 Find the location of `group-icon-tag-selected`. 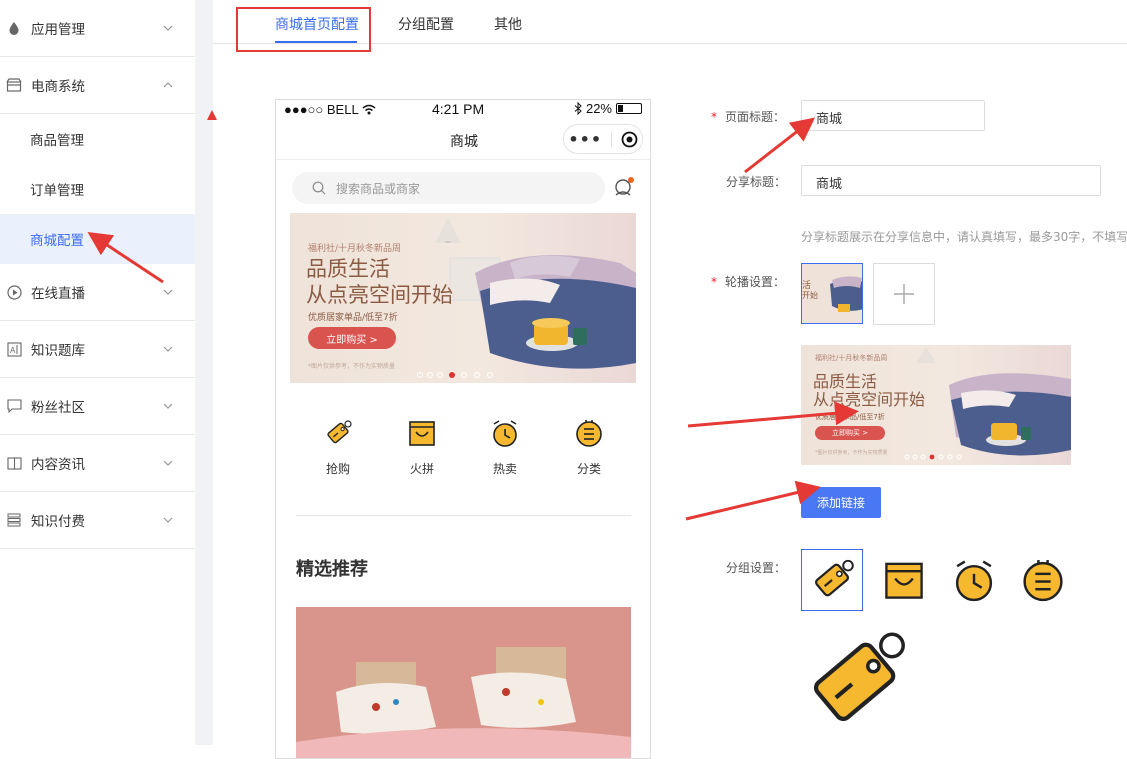

group-icon-tag-selected is located at coordinates (832, 580).